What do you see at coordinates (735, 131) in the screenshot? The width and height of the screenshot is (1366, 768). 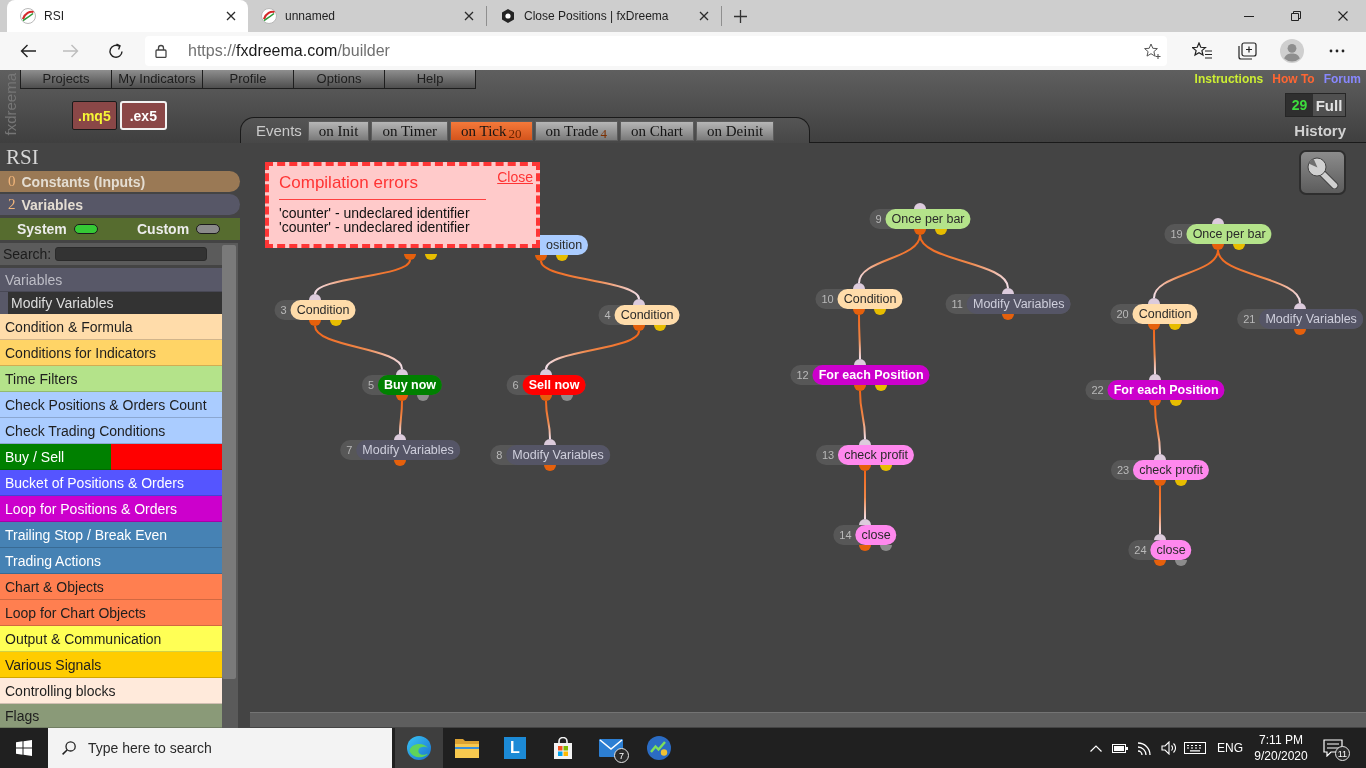 I see `event-tab: on Deinit` at bounding box center [735, 131].